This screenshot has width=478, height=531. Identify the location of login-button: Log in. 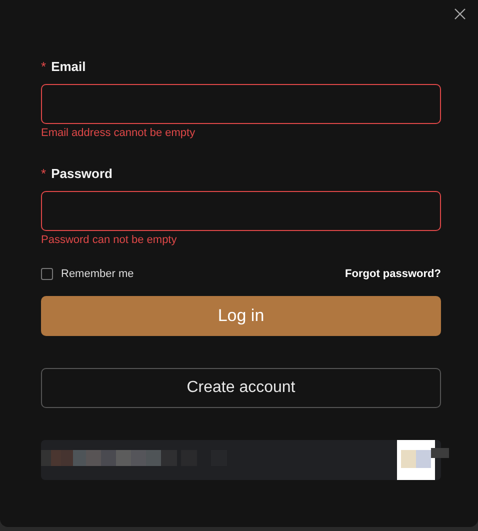
(241, 316).